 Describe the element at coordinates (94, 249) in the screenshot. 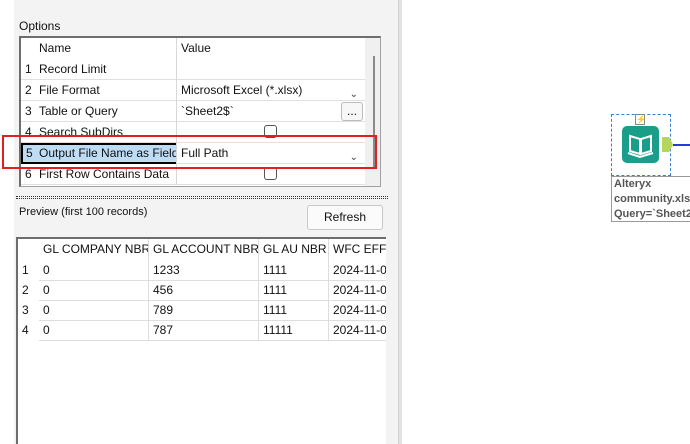

I see `column-header: GL COMPANY NBR` at that location.